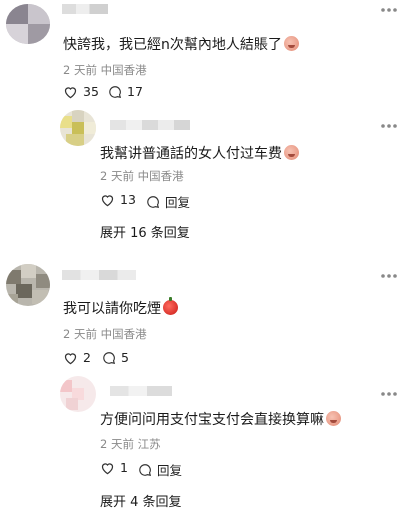 This screenshot has width=403, height=516. I want to click on comment-meta: 2 天前 江苏, so click(130, 444).